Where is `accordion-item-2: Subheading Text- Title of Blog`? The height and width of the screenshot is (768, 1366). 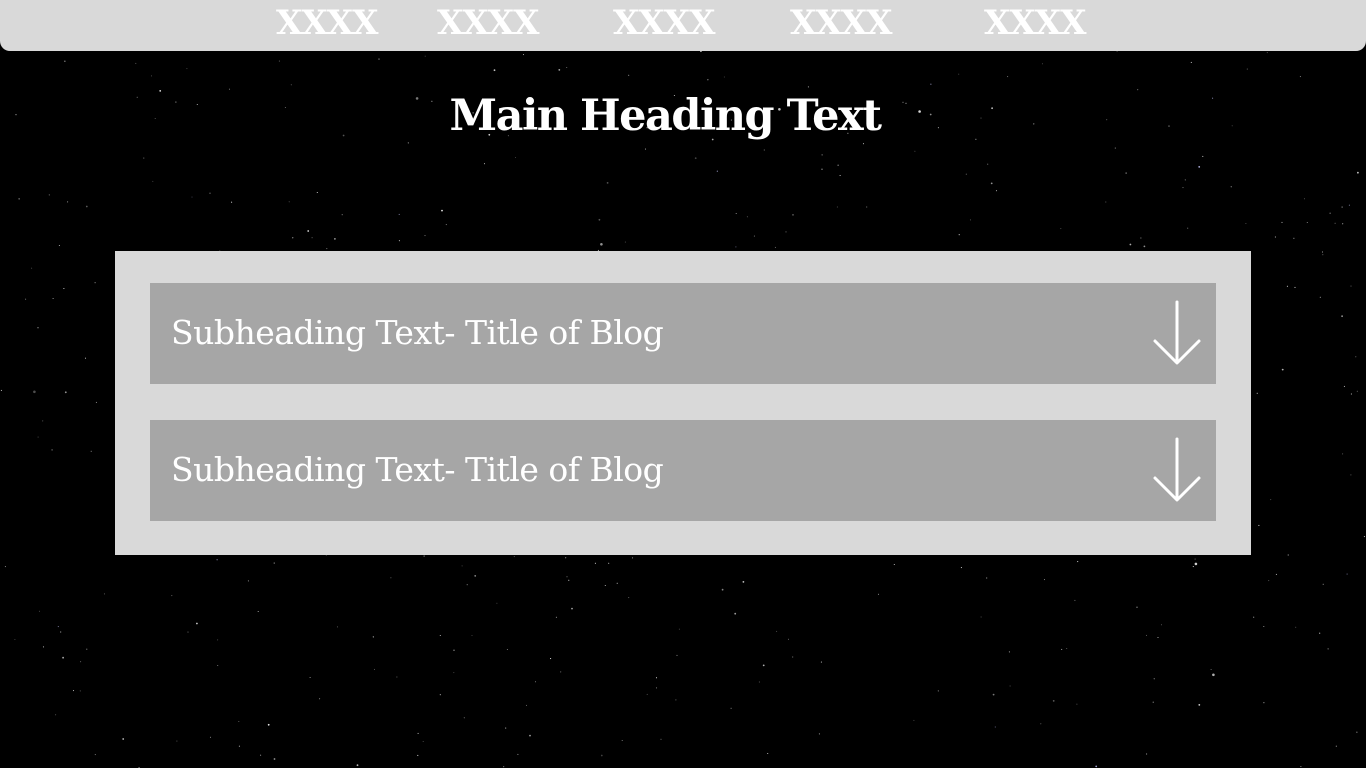
accordion-item-2: Subheading Text- Title of Blog is located at coordinates (683, 470).